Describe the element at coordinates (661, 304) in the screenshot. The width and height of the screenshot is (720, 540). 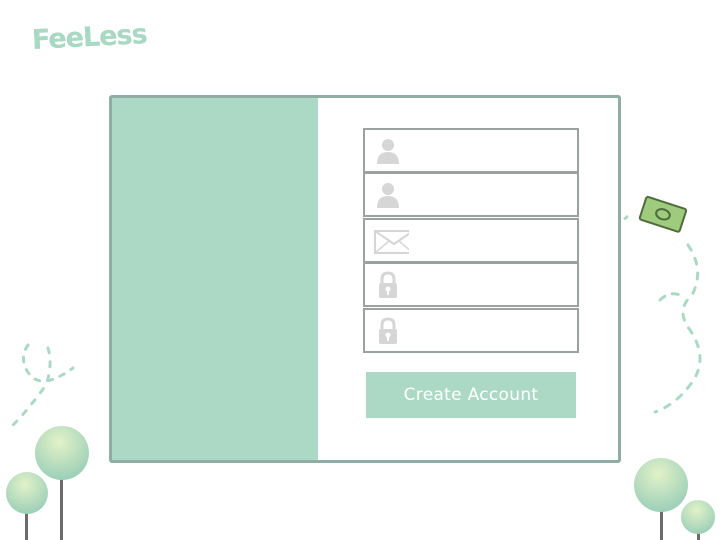
I see `money-bill-icon` at that location.